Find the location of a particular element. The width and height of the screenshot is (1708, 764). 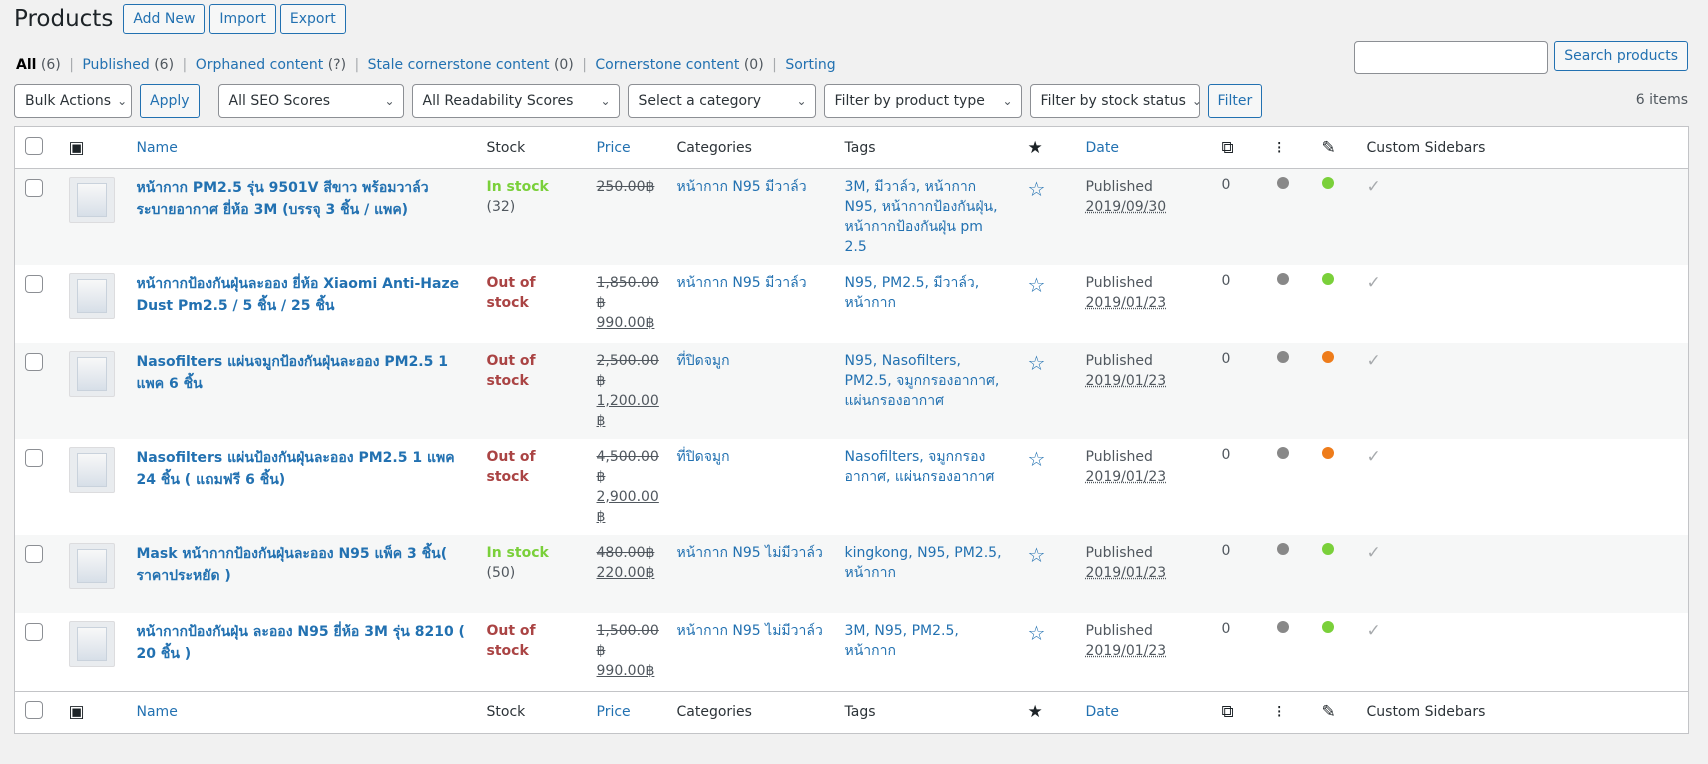

import-button: Import is located at coordinates (242, 19).